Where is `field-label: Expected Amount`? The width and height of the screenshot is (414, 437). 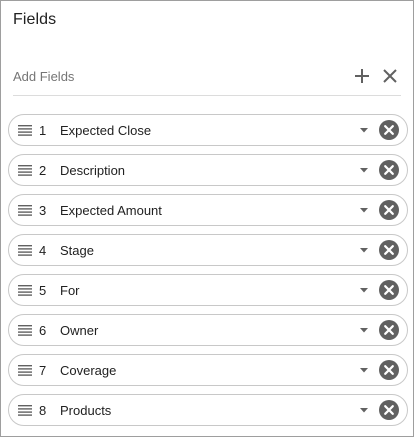 field-label: Expected Amount is located at coordinates (111, 210).